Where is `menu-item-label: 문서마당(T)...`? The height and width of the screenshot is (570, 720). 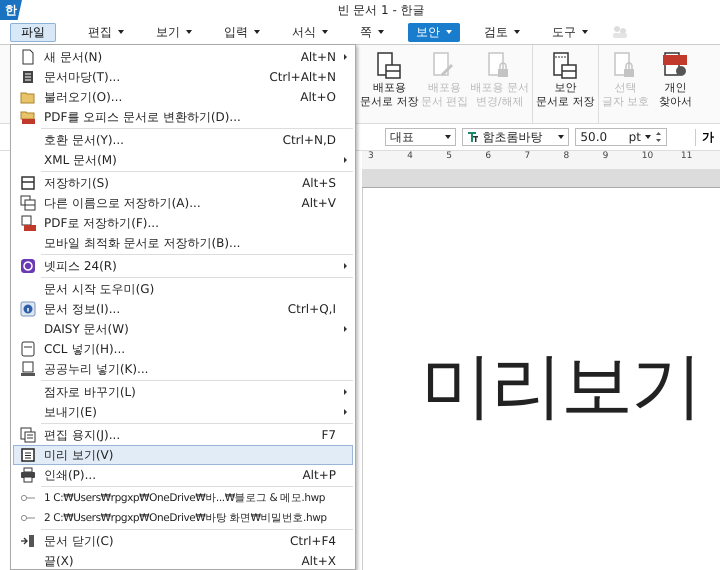 menu-item-label: 문서마당(T)... is located at coordinates (82, 77).